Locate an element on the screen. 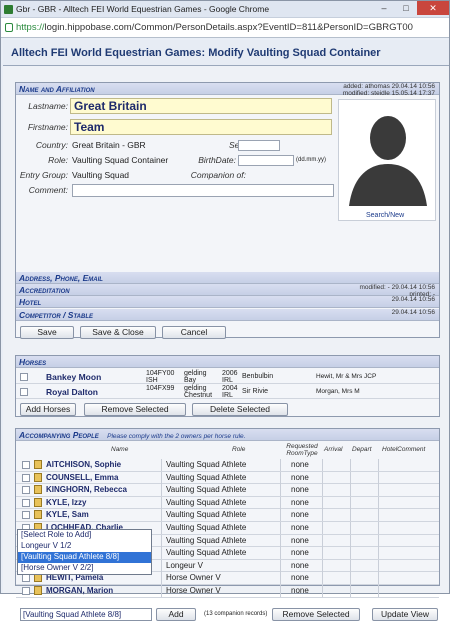 This screenshot has width=450, height=621. delete-selected-horses-button: Delete Selected is located at coordinates (240, 409).